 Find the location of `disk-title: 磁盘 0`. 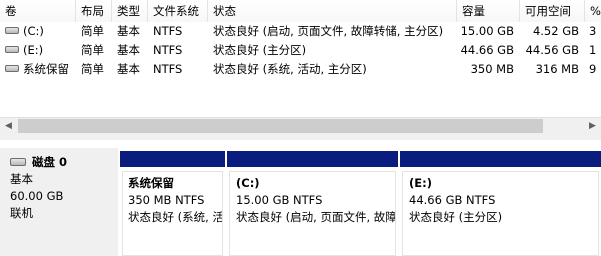

disk-title: 磁盘 0 is located at coordinates (50, 162).